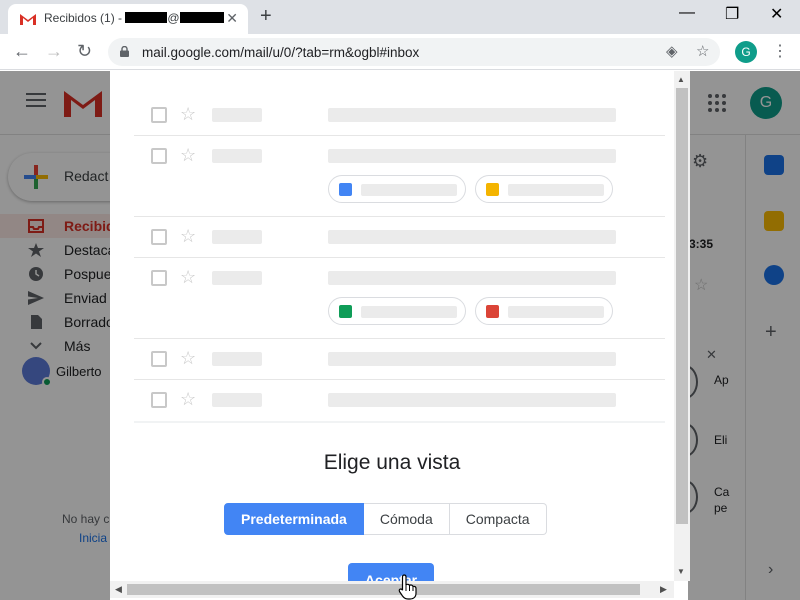 The image size is (800, 600). Describe the element at coordinates (406, 519) in the screenshot. I see `density-option-comfortable: Cómoda` at that location.